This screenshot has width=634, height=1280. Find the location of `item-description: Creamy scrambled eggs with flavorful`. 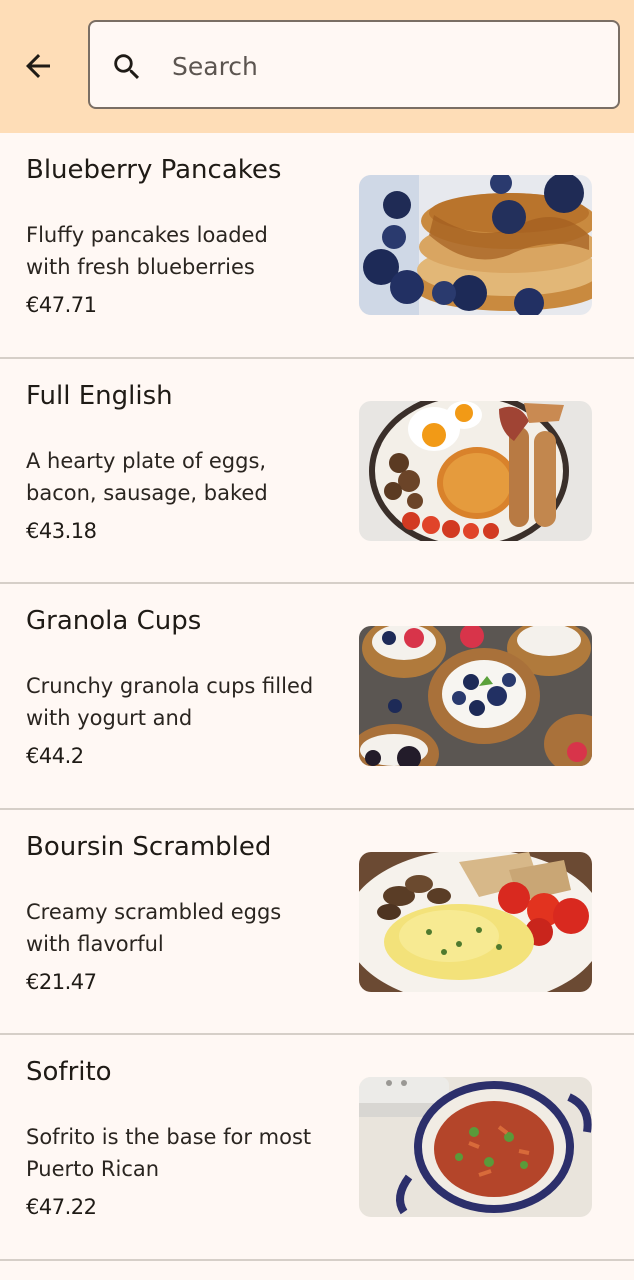

item-description: Creamy scrambled eggs with flavorful is located at coordinates (154, 927).